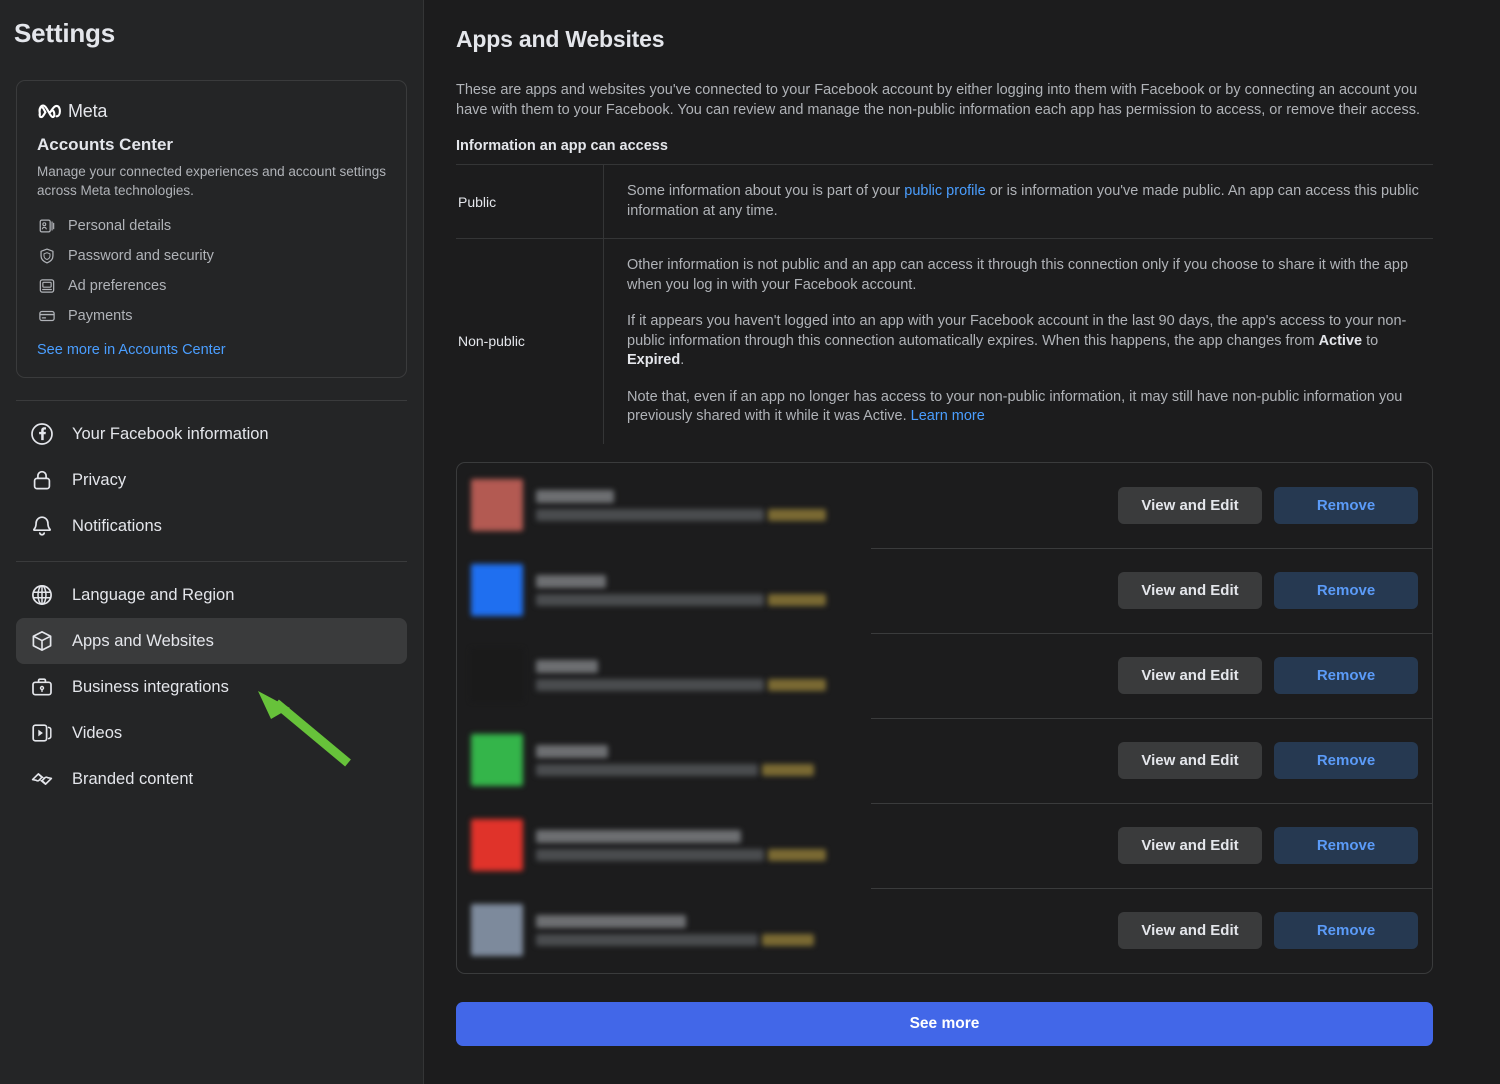 The height and width of the screenshot is (1084, 1500). I want to click on sidebar-item-label: Business integrations, so click(150, 686).